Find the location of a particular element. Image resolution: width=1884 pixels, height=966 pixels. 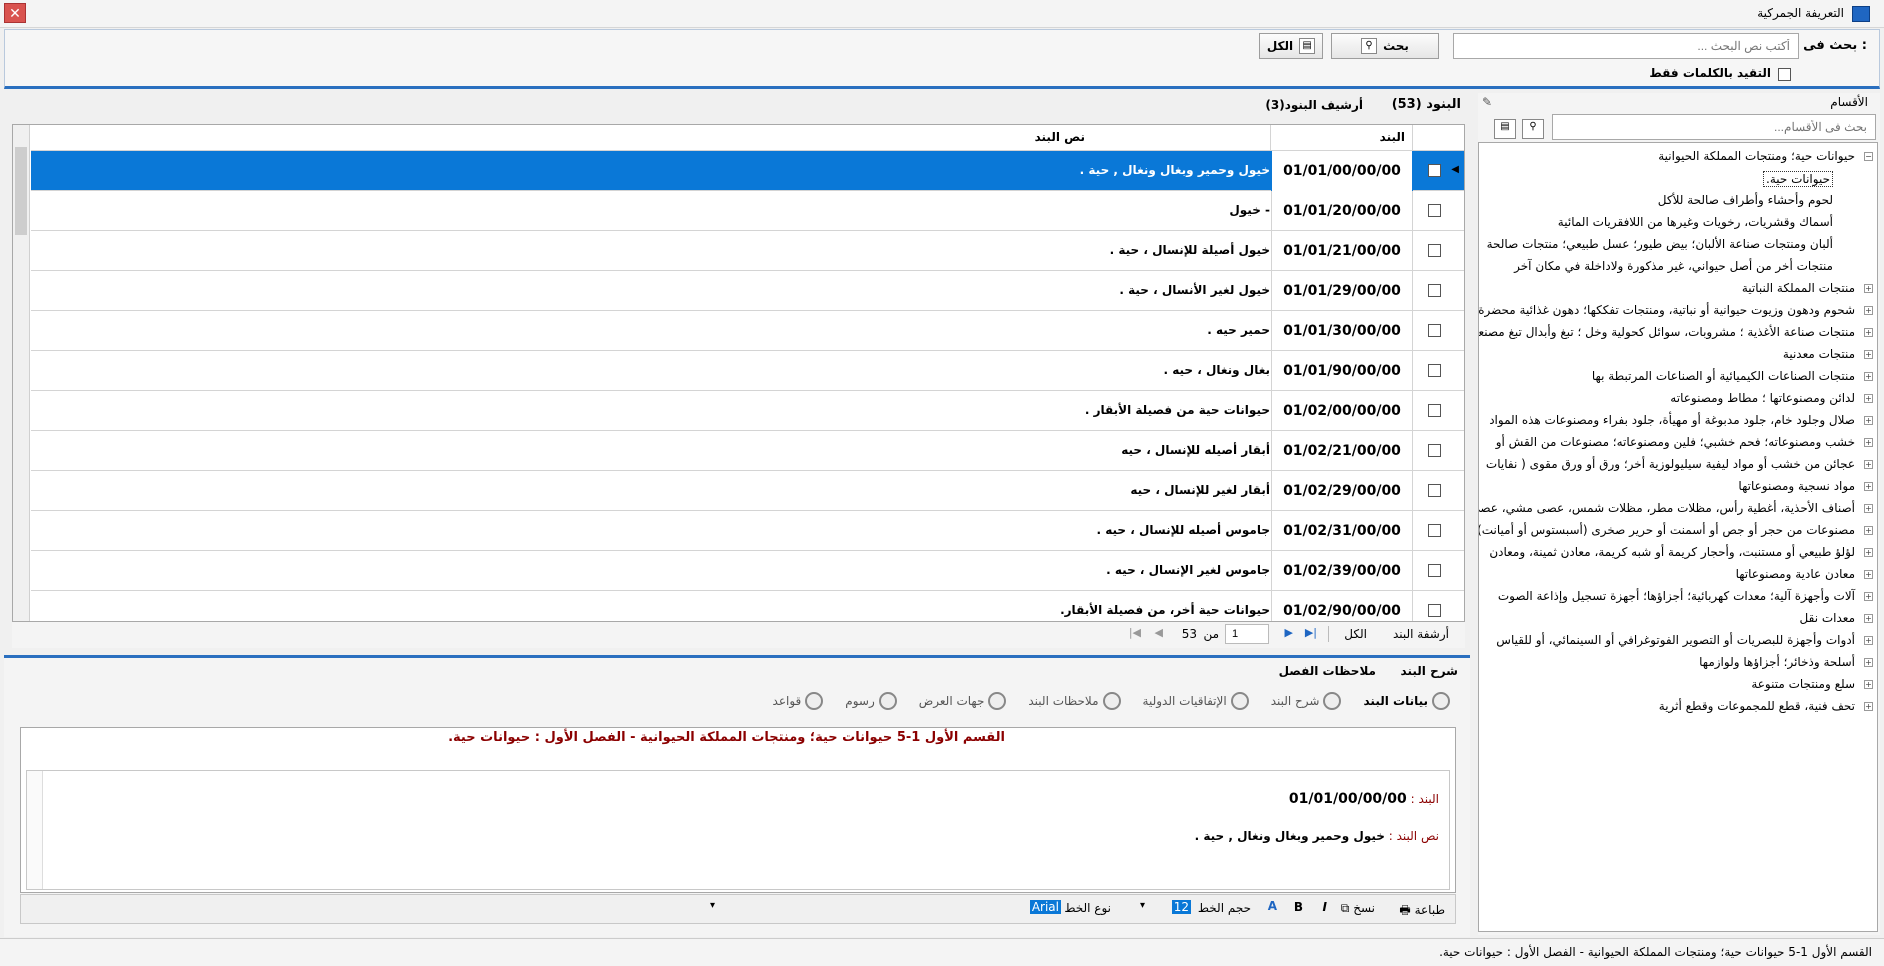

details-scrollbar is located at coordinates (35, 830).